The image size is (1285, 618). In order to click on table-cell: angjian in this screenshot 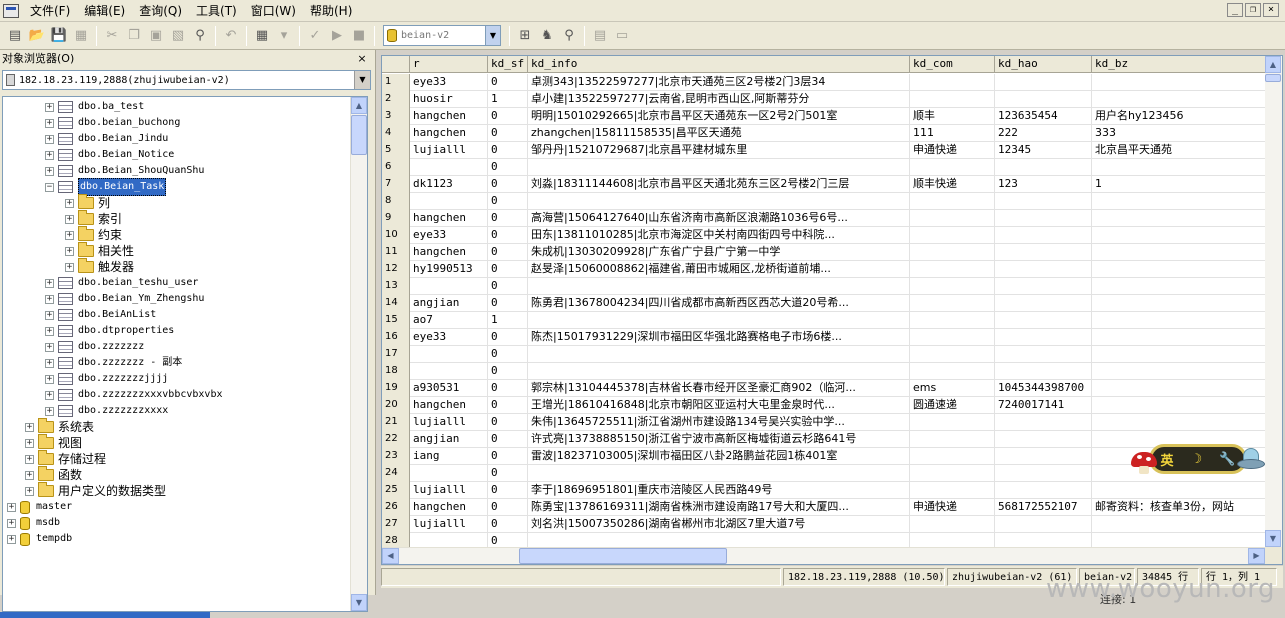, I will do `click(449, 439)`.